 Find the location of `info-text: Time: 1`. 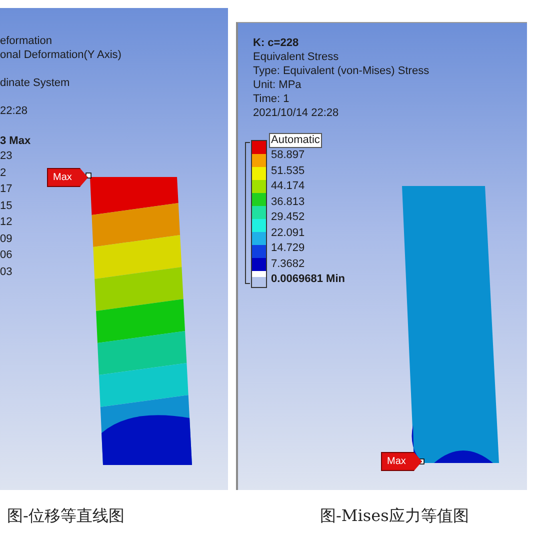

info-text: Time: 1 is located at coordinates (271, 99).